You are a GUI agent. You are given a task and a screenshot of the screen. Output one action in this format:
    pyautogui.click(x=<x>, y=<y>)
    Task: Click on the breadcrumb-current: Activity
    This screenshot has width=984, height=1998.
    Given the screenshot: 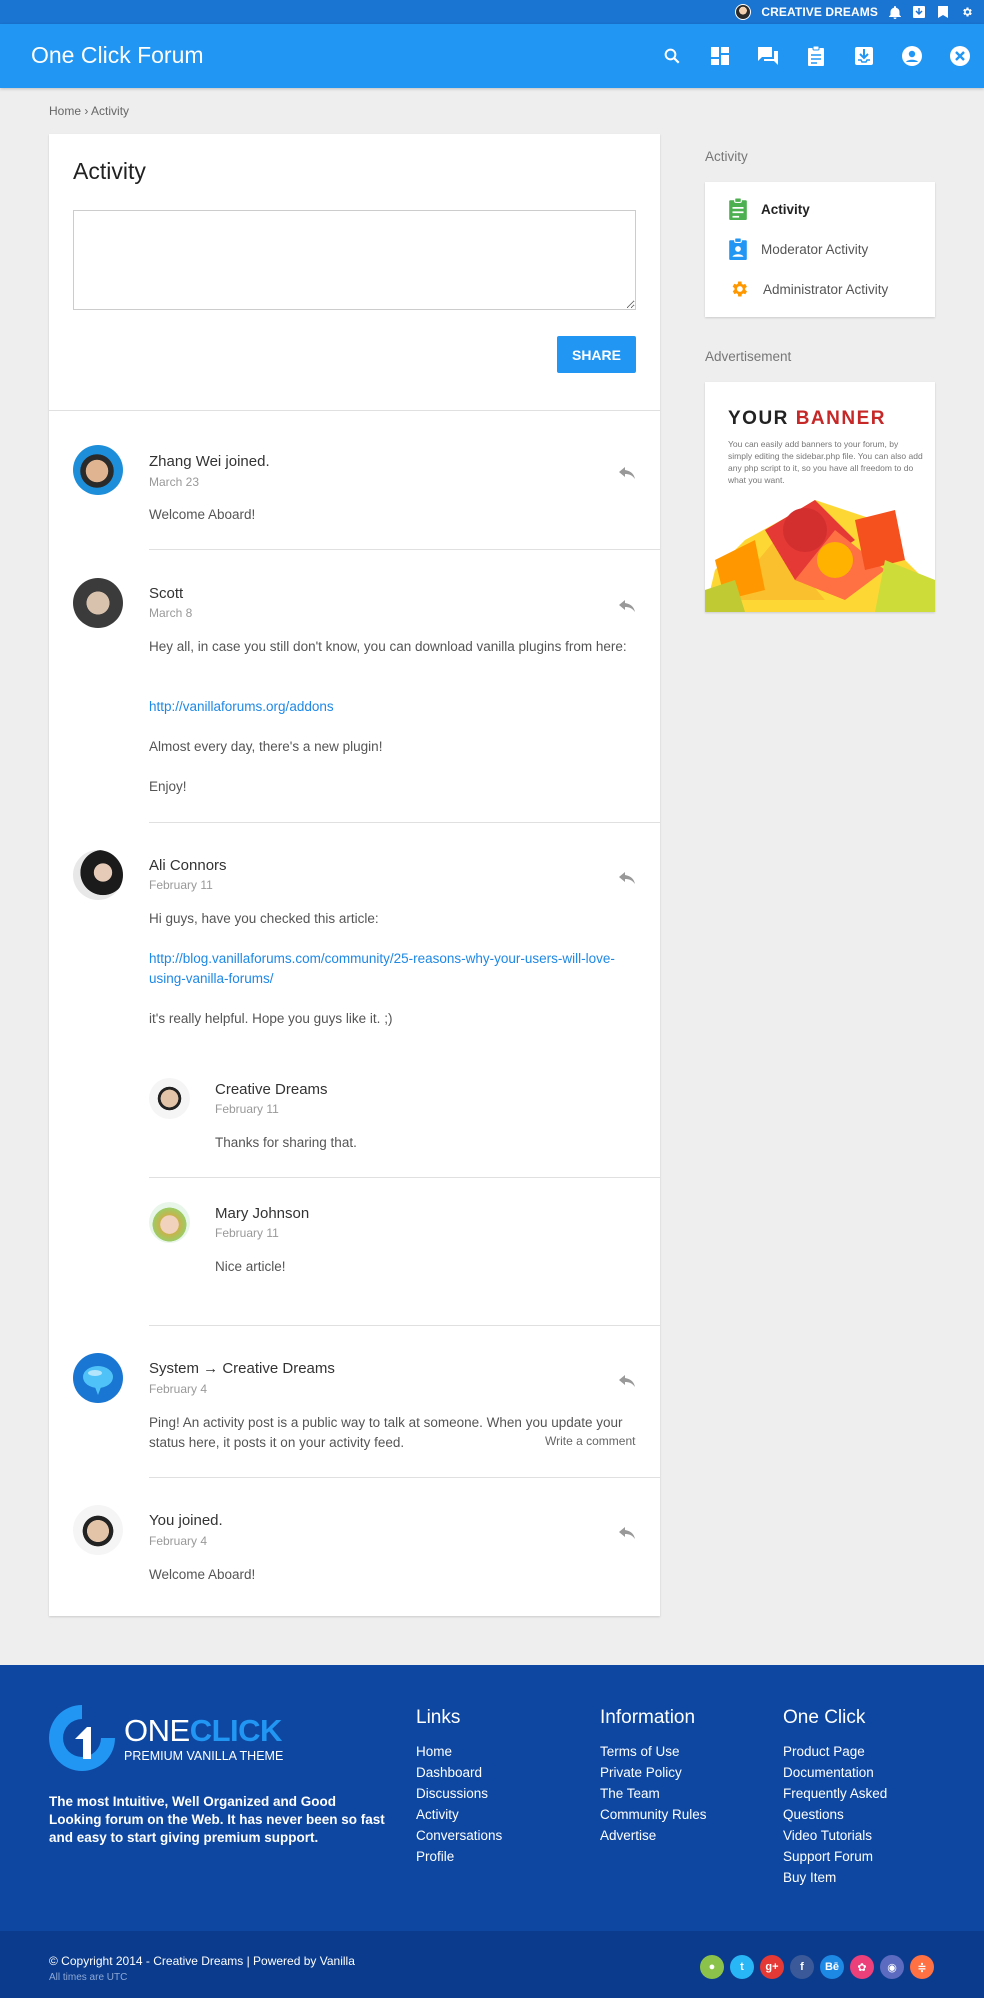 What is the action you would take?
    pyautogui.click(x=110, y=111)
    